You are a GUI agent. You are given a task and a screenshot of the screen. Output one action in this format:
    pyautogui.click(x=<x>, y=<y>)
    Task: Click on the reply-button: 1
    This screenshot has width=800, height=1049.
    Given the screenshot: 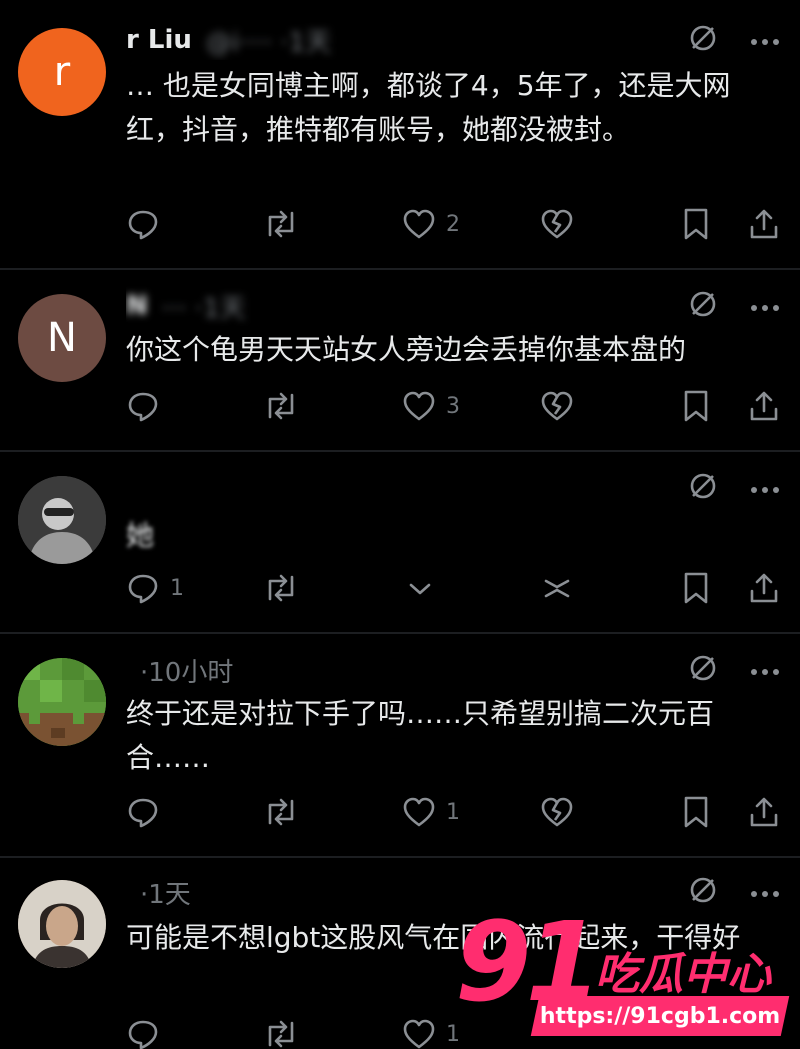 What is the action you would take?
    pyautogui.click(x=155, y=588)
    